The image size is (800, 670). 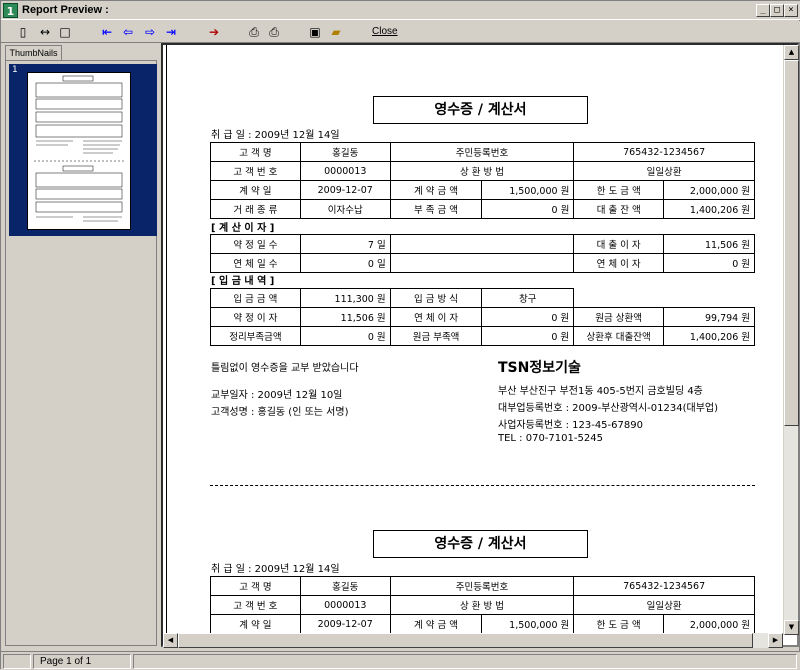 What do you see at coordinates (385, 31) in the screenshot?
I see `close-button: Close` at bounding box center [385, 31].